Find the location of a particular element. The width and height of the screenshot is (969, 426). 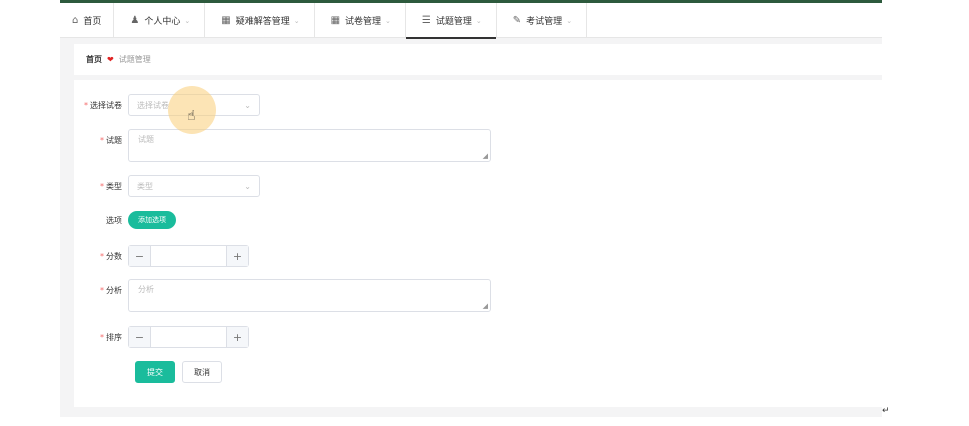

list-icon: ☰ is located at coordinates (426, 20).